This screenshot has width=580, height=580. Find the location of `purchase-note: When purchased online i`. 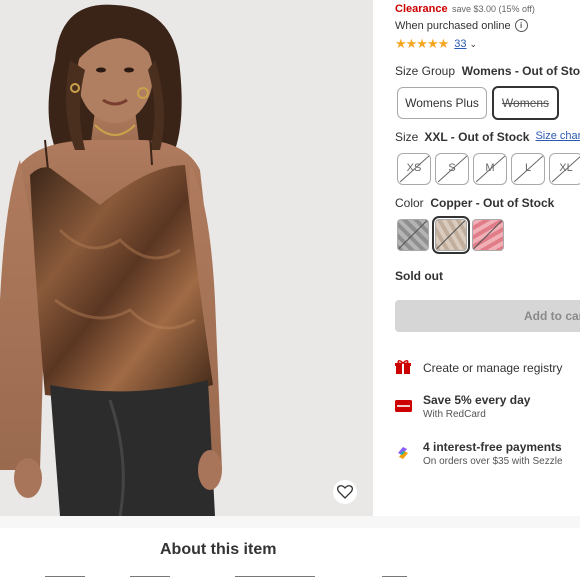

purchase-note: When purchased online i is located at coordinates (461, 25).